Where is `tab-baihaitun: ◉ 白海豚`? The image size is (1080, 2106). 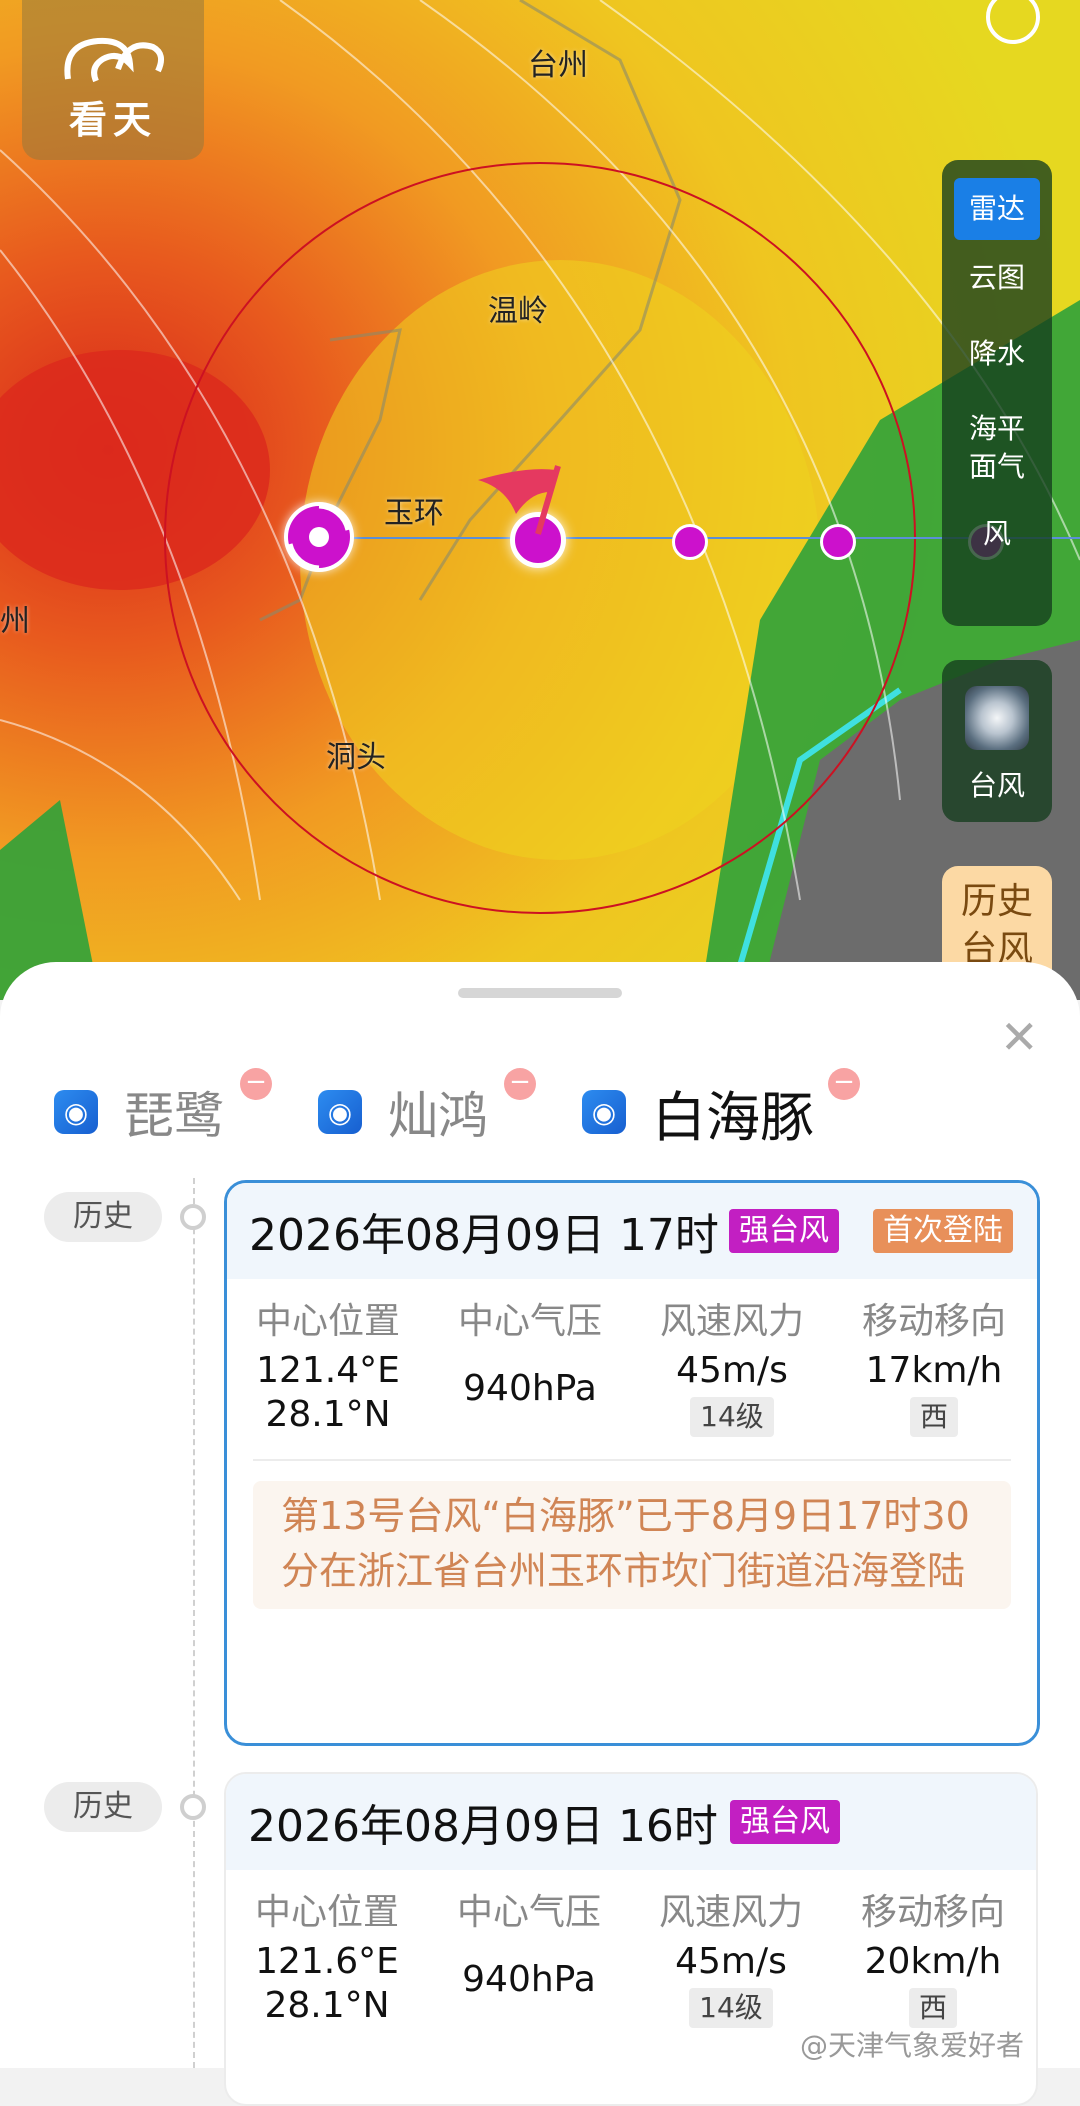 tab-baihaitun: ◉ 白海豚 is located at coordinates (698, 1112).